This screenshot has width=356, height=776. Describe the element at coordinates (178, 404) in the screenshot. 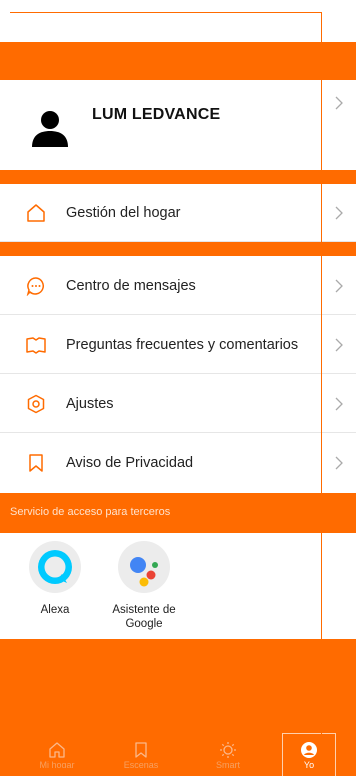

I see `menu-item-settings: Ajustes` at that location.